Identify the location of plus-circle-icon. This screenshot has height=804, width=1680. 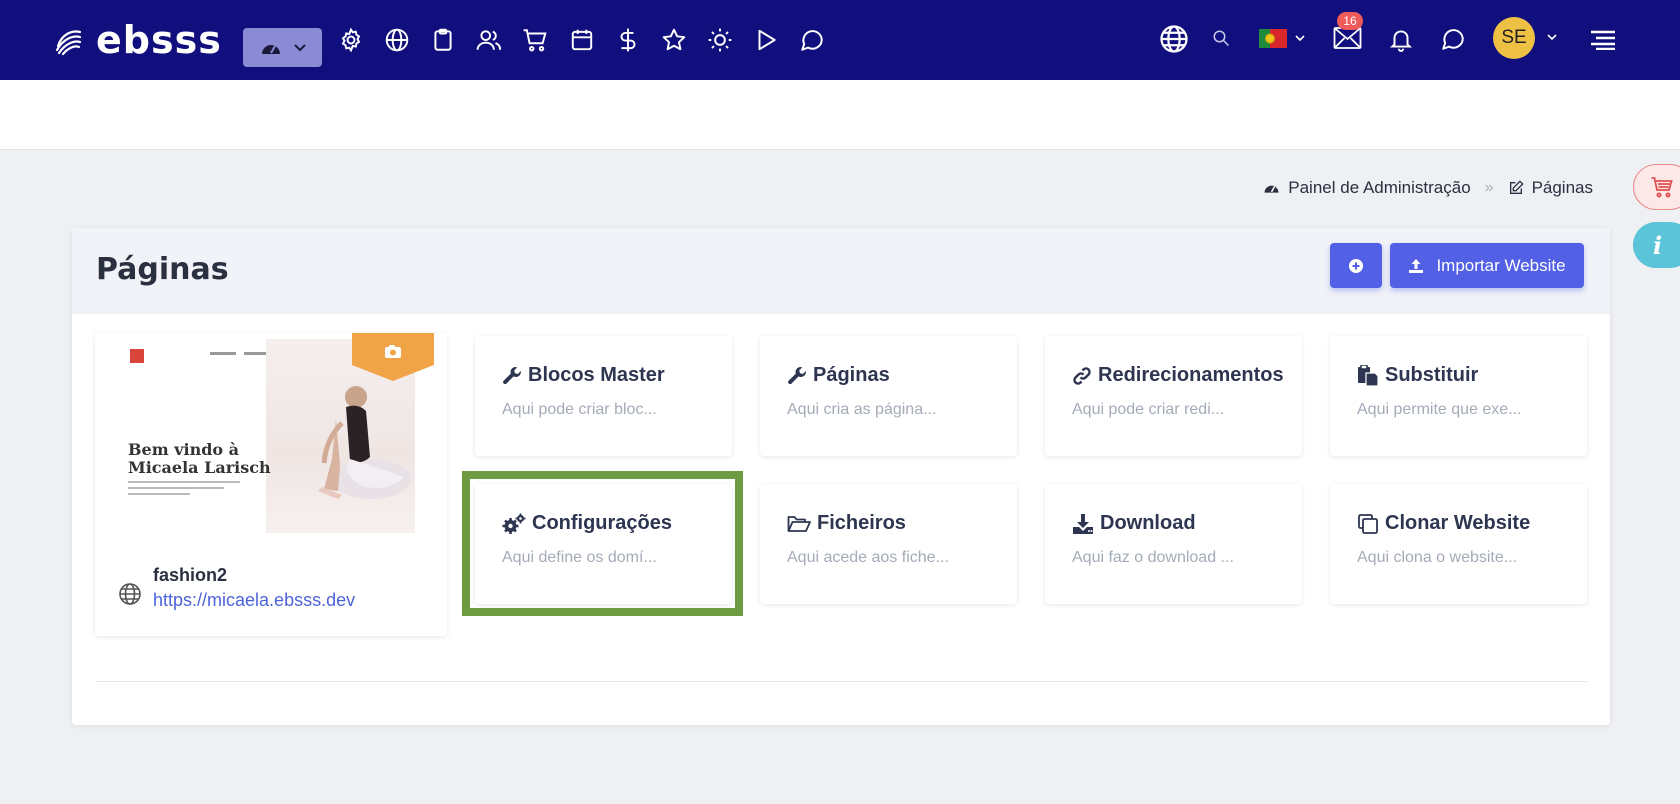
(1356, 265).